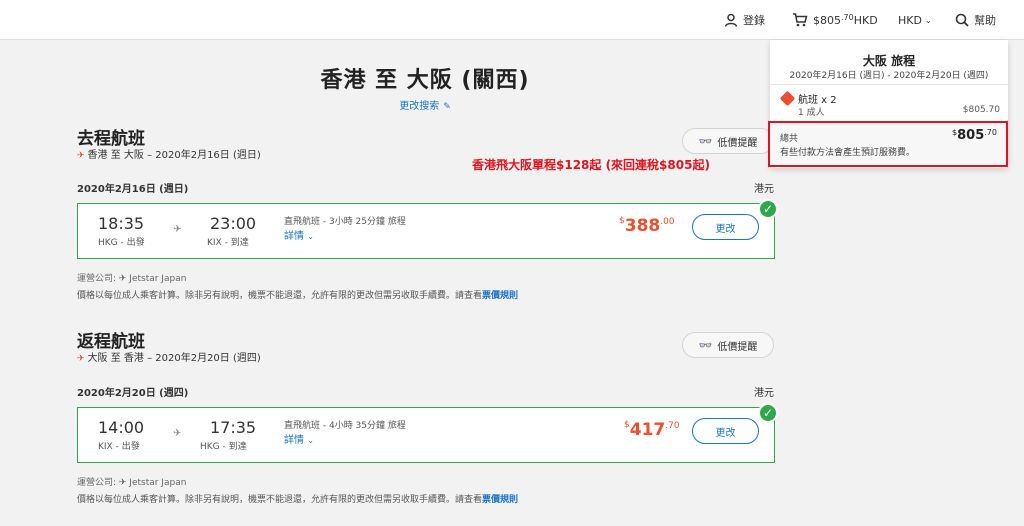 Image resolution: width=1024 pixels, height=526 pixels. Describe the element at coordinates (132, 279) in the screenshot. I see `outbound-operator: 運營公司: ✈ Jetstar Japan` at that location.